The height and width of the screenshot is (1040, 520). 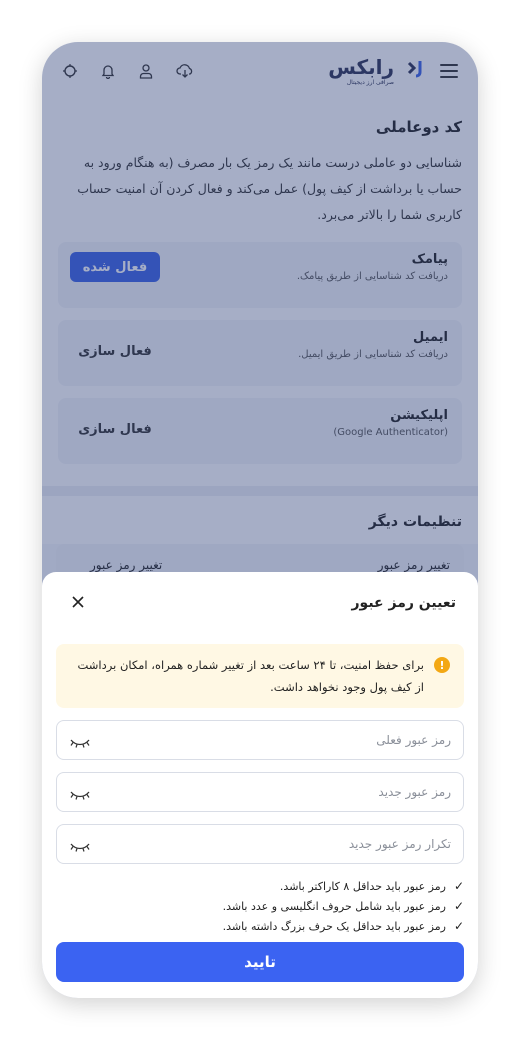 What do you see at coordinates (260, 603) in the screenshot?
I see `modal-header: تعیین رمز عبور` at bounding box center [260, 603].